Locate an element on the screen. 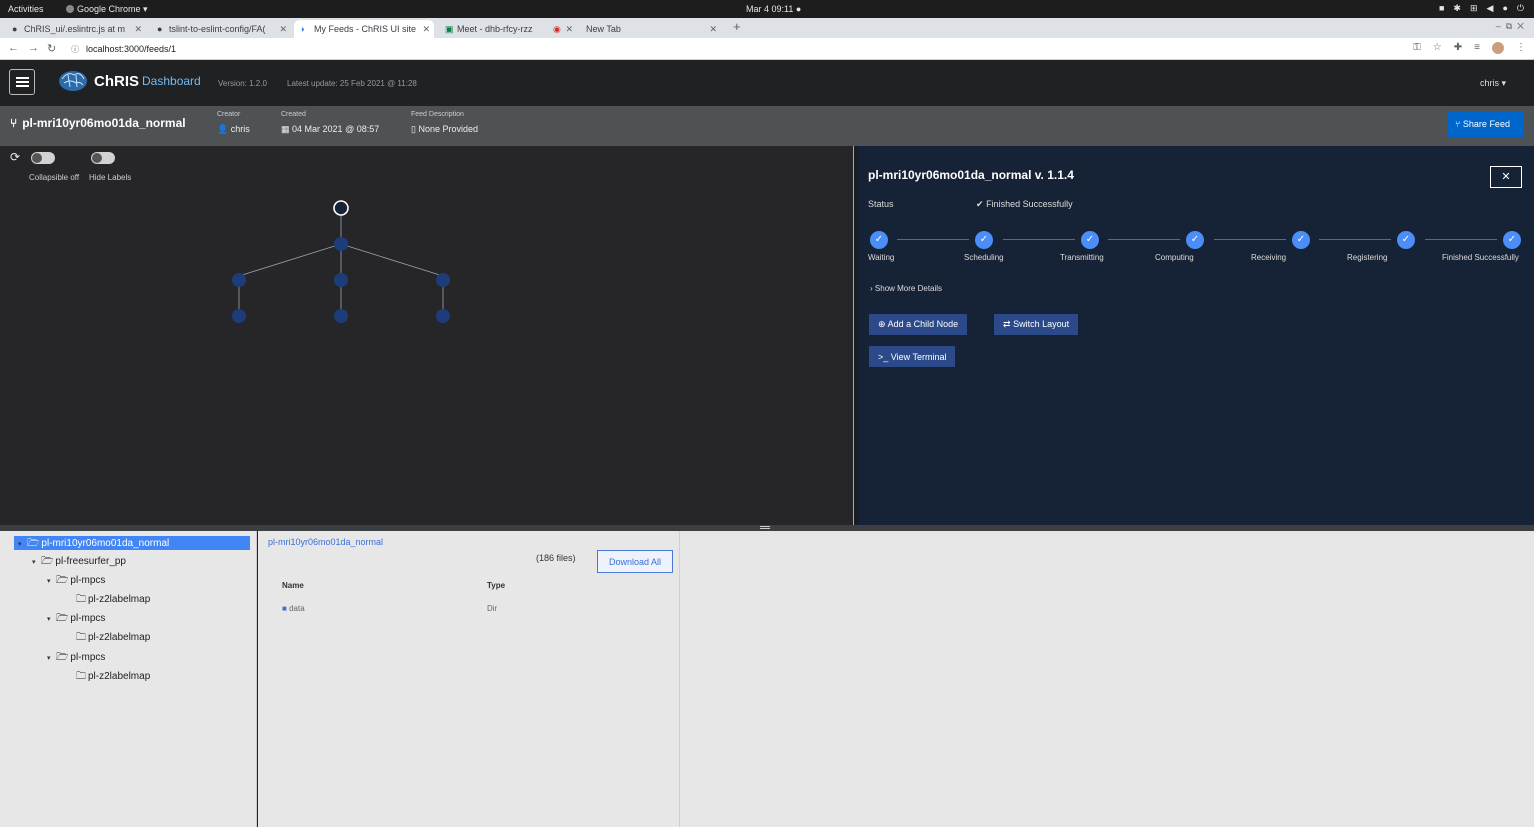 This screenshot has width=1534, height=827. record-icon: ◉ is located at coordinates (557, 29).